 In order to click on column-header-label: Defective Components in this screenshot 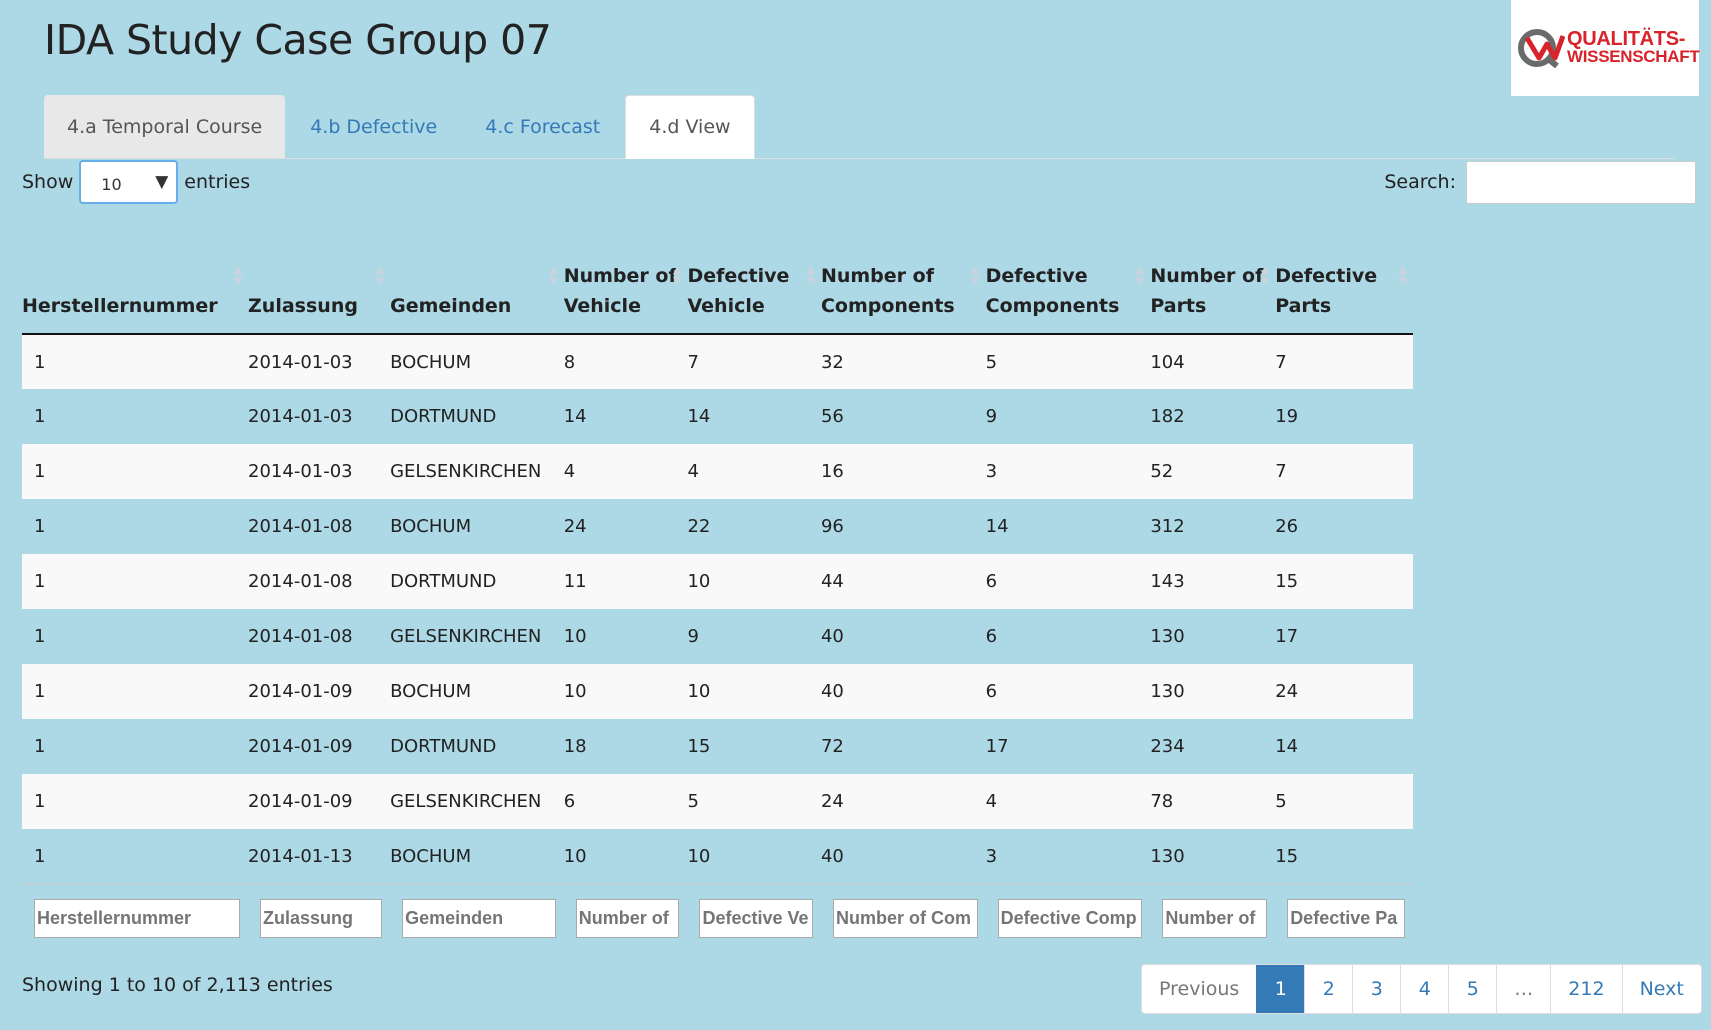, I will do `click(1052, 291)`.